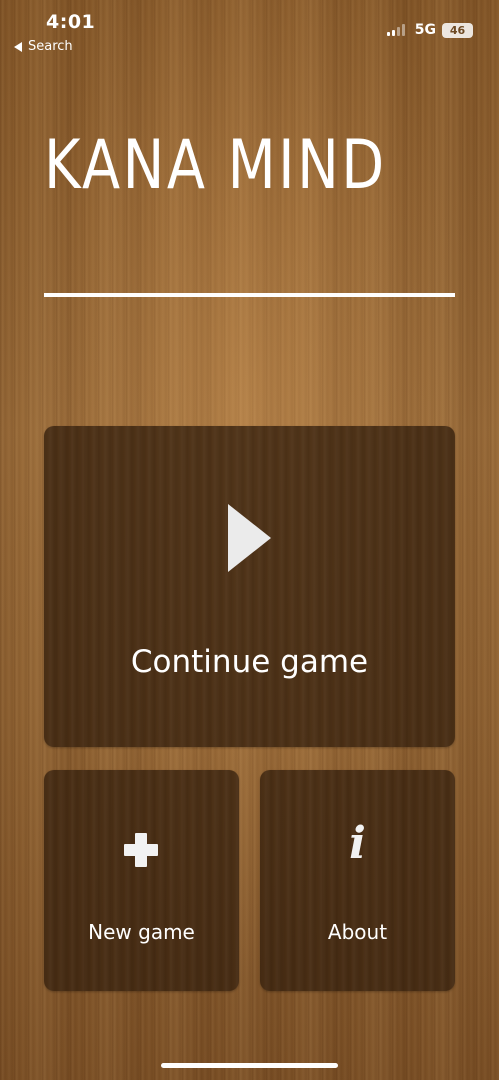  I want to click on back-arrow-icon, so click(18, 46).